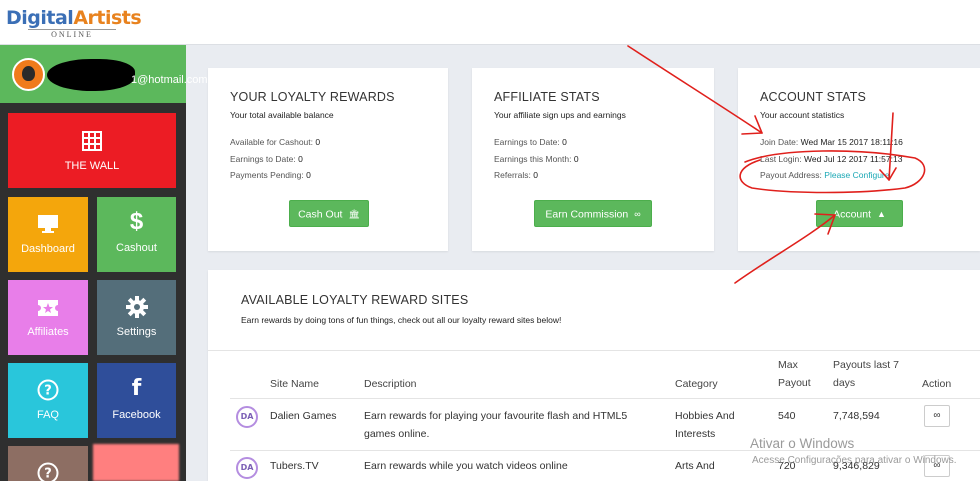 Image resolution: width=980 pixels, height=481 pixels. I want to click on col-header-category: Category, so click(696, 384).